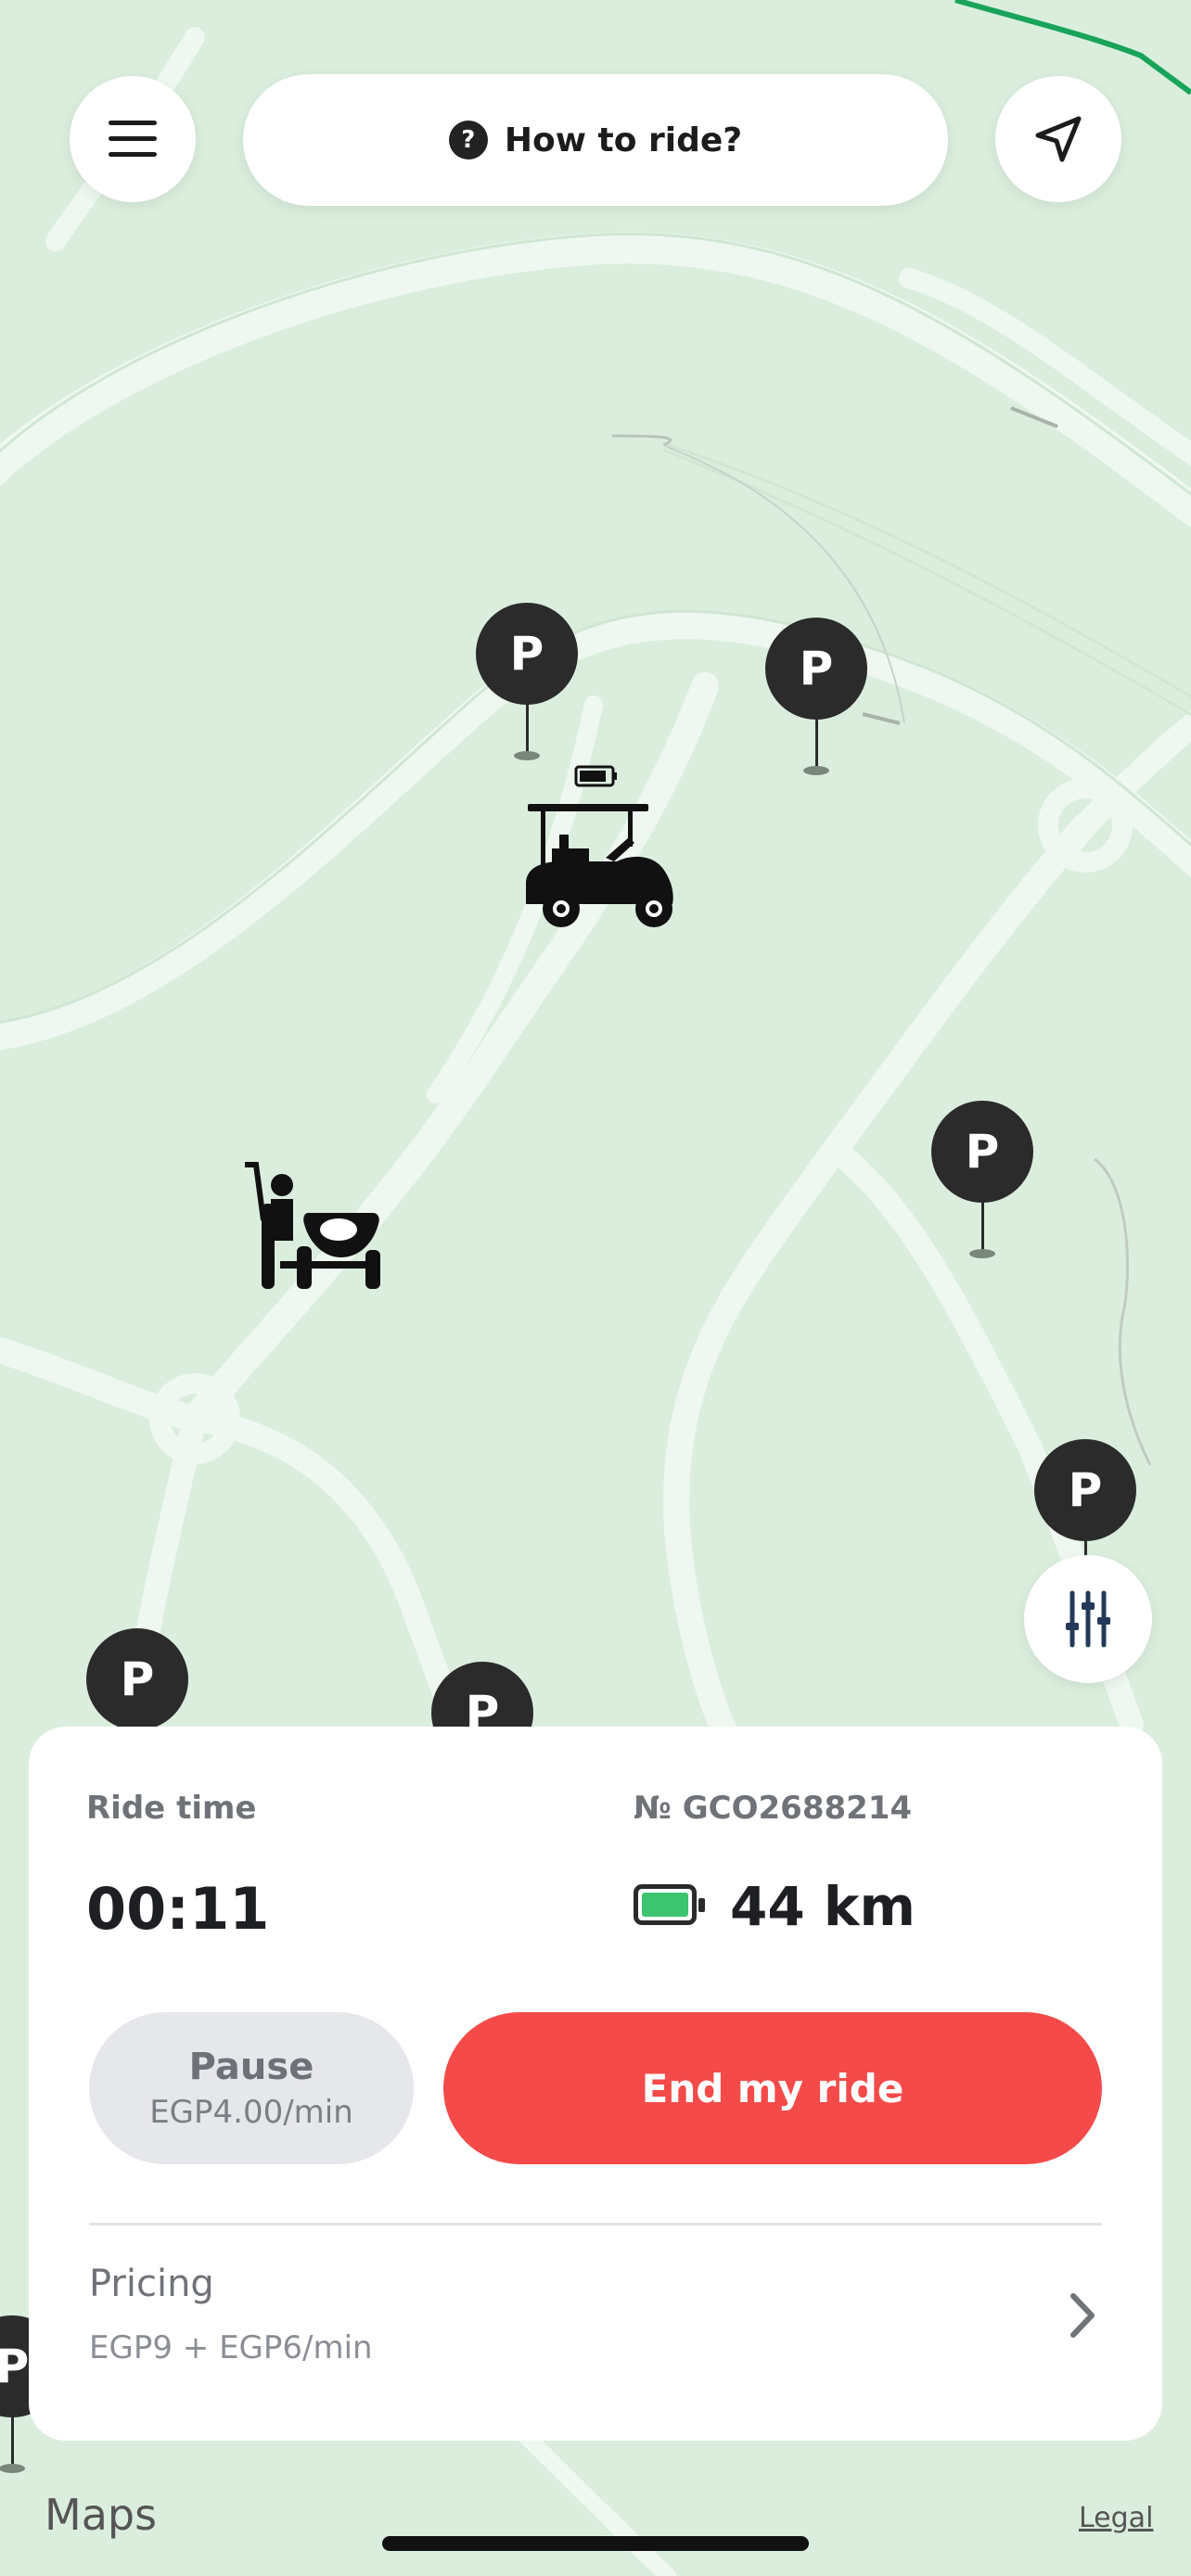 The height and width of the screenshot is (2576, 1191). What do you see at coordinates (772, 2088) in the screenshot?
I see `end-ride-button: End my ride` at bounding box center [772, 2088].